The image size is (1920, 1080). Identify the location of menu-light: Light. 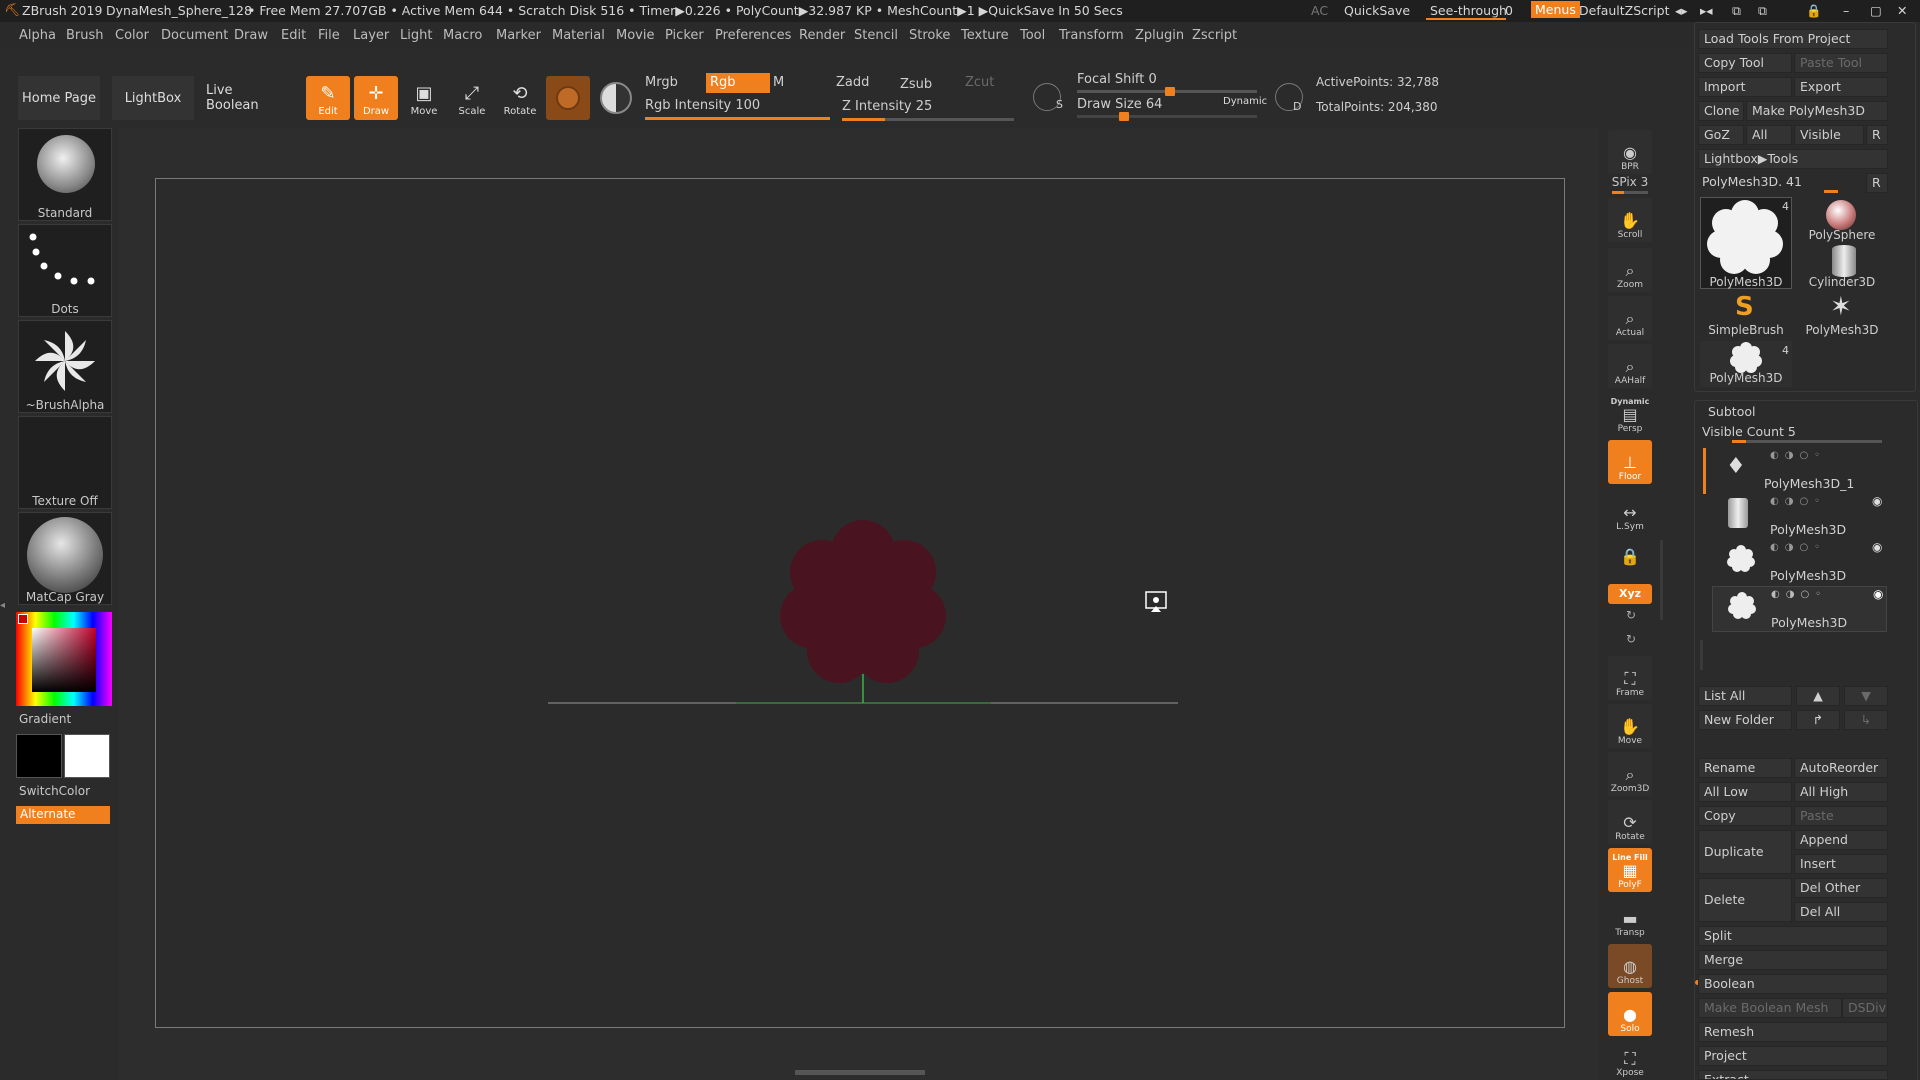
(416, 35).